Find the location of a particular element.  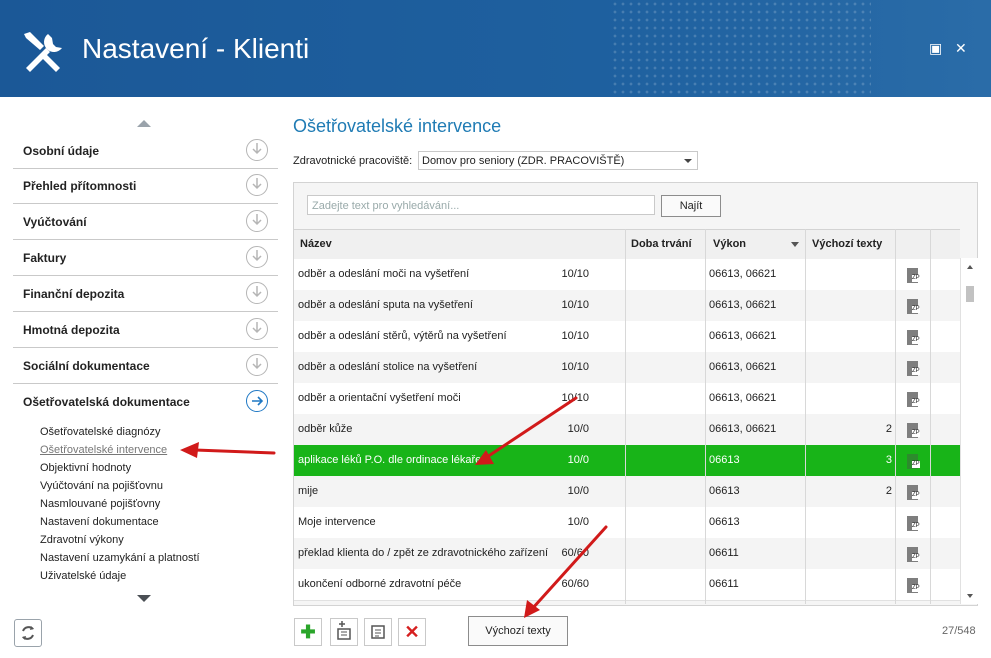

column-header-name: Název is located at coordinates (316, 244).